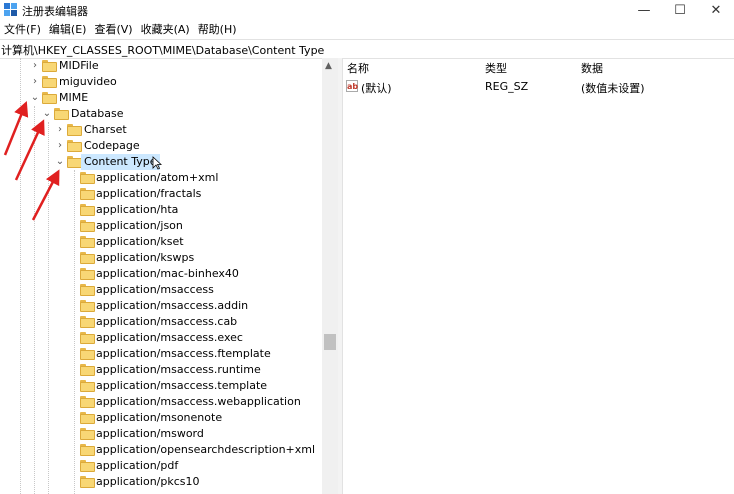  Describe the element at coordinates (165, 30) in the screenshot. I see `menu-favorites: 收藏夹(A)` at that location.